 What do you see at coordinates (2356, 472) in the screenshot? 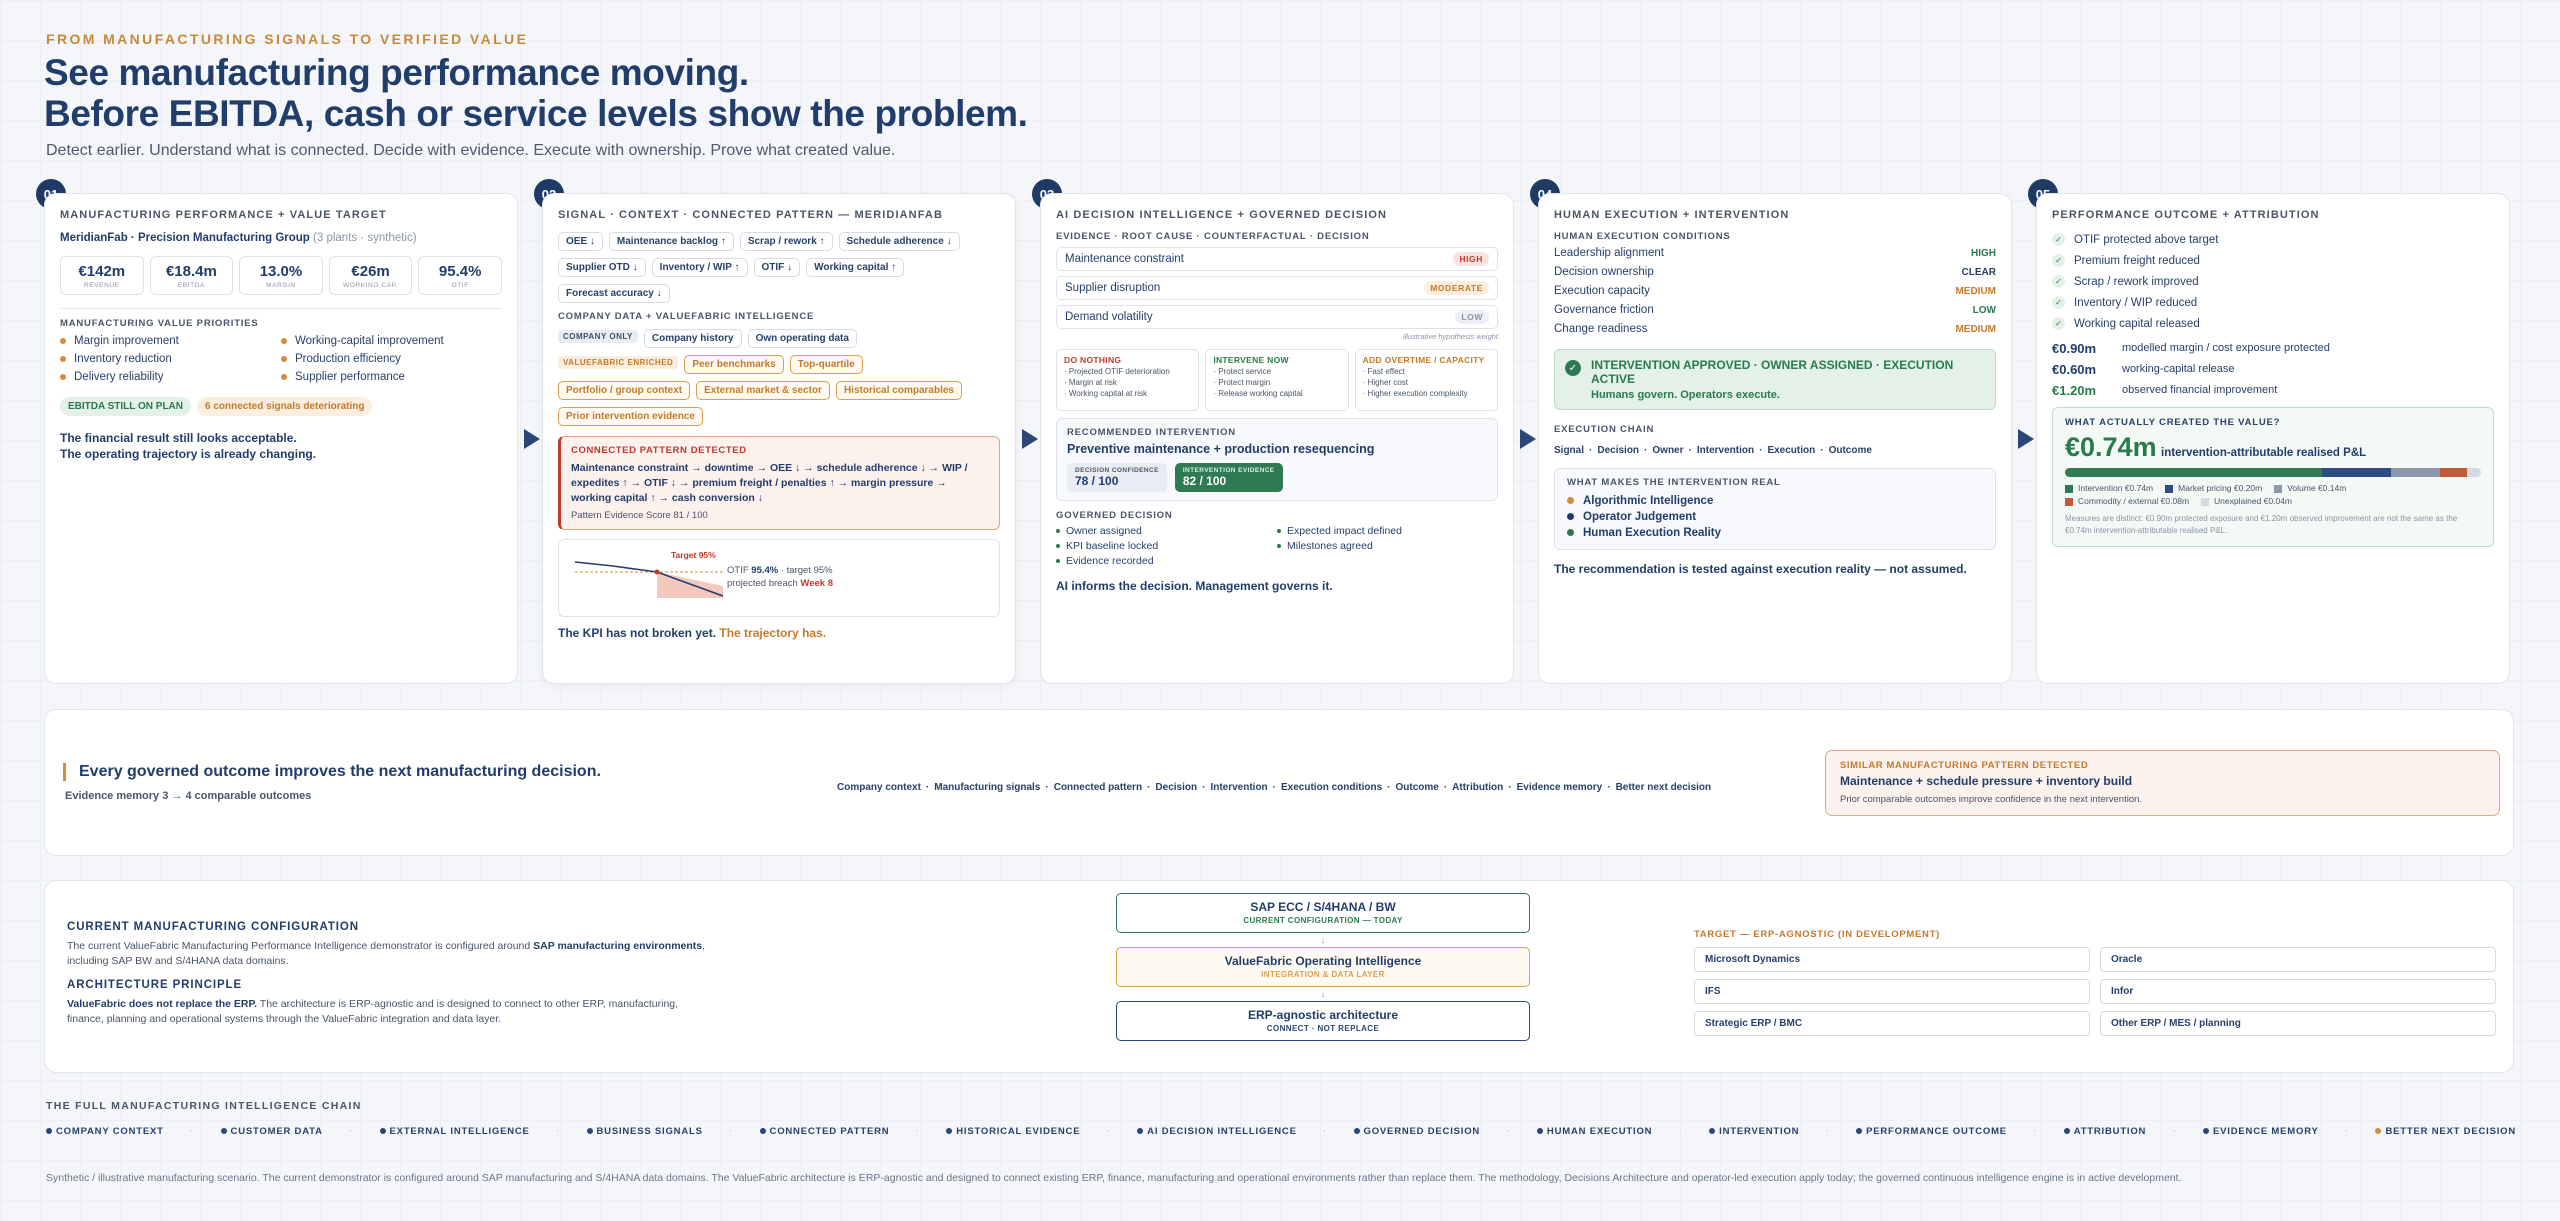
I see `attribution-segment` at bounding box center [2356, 472].